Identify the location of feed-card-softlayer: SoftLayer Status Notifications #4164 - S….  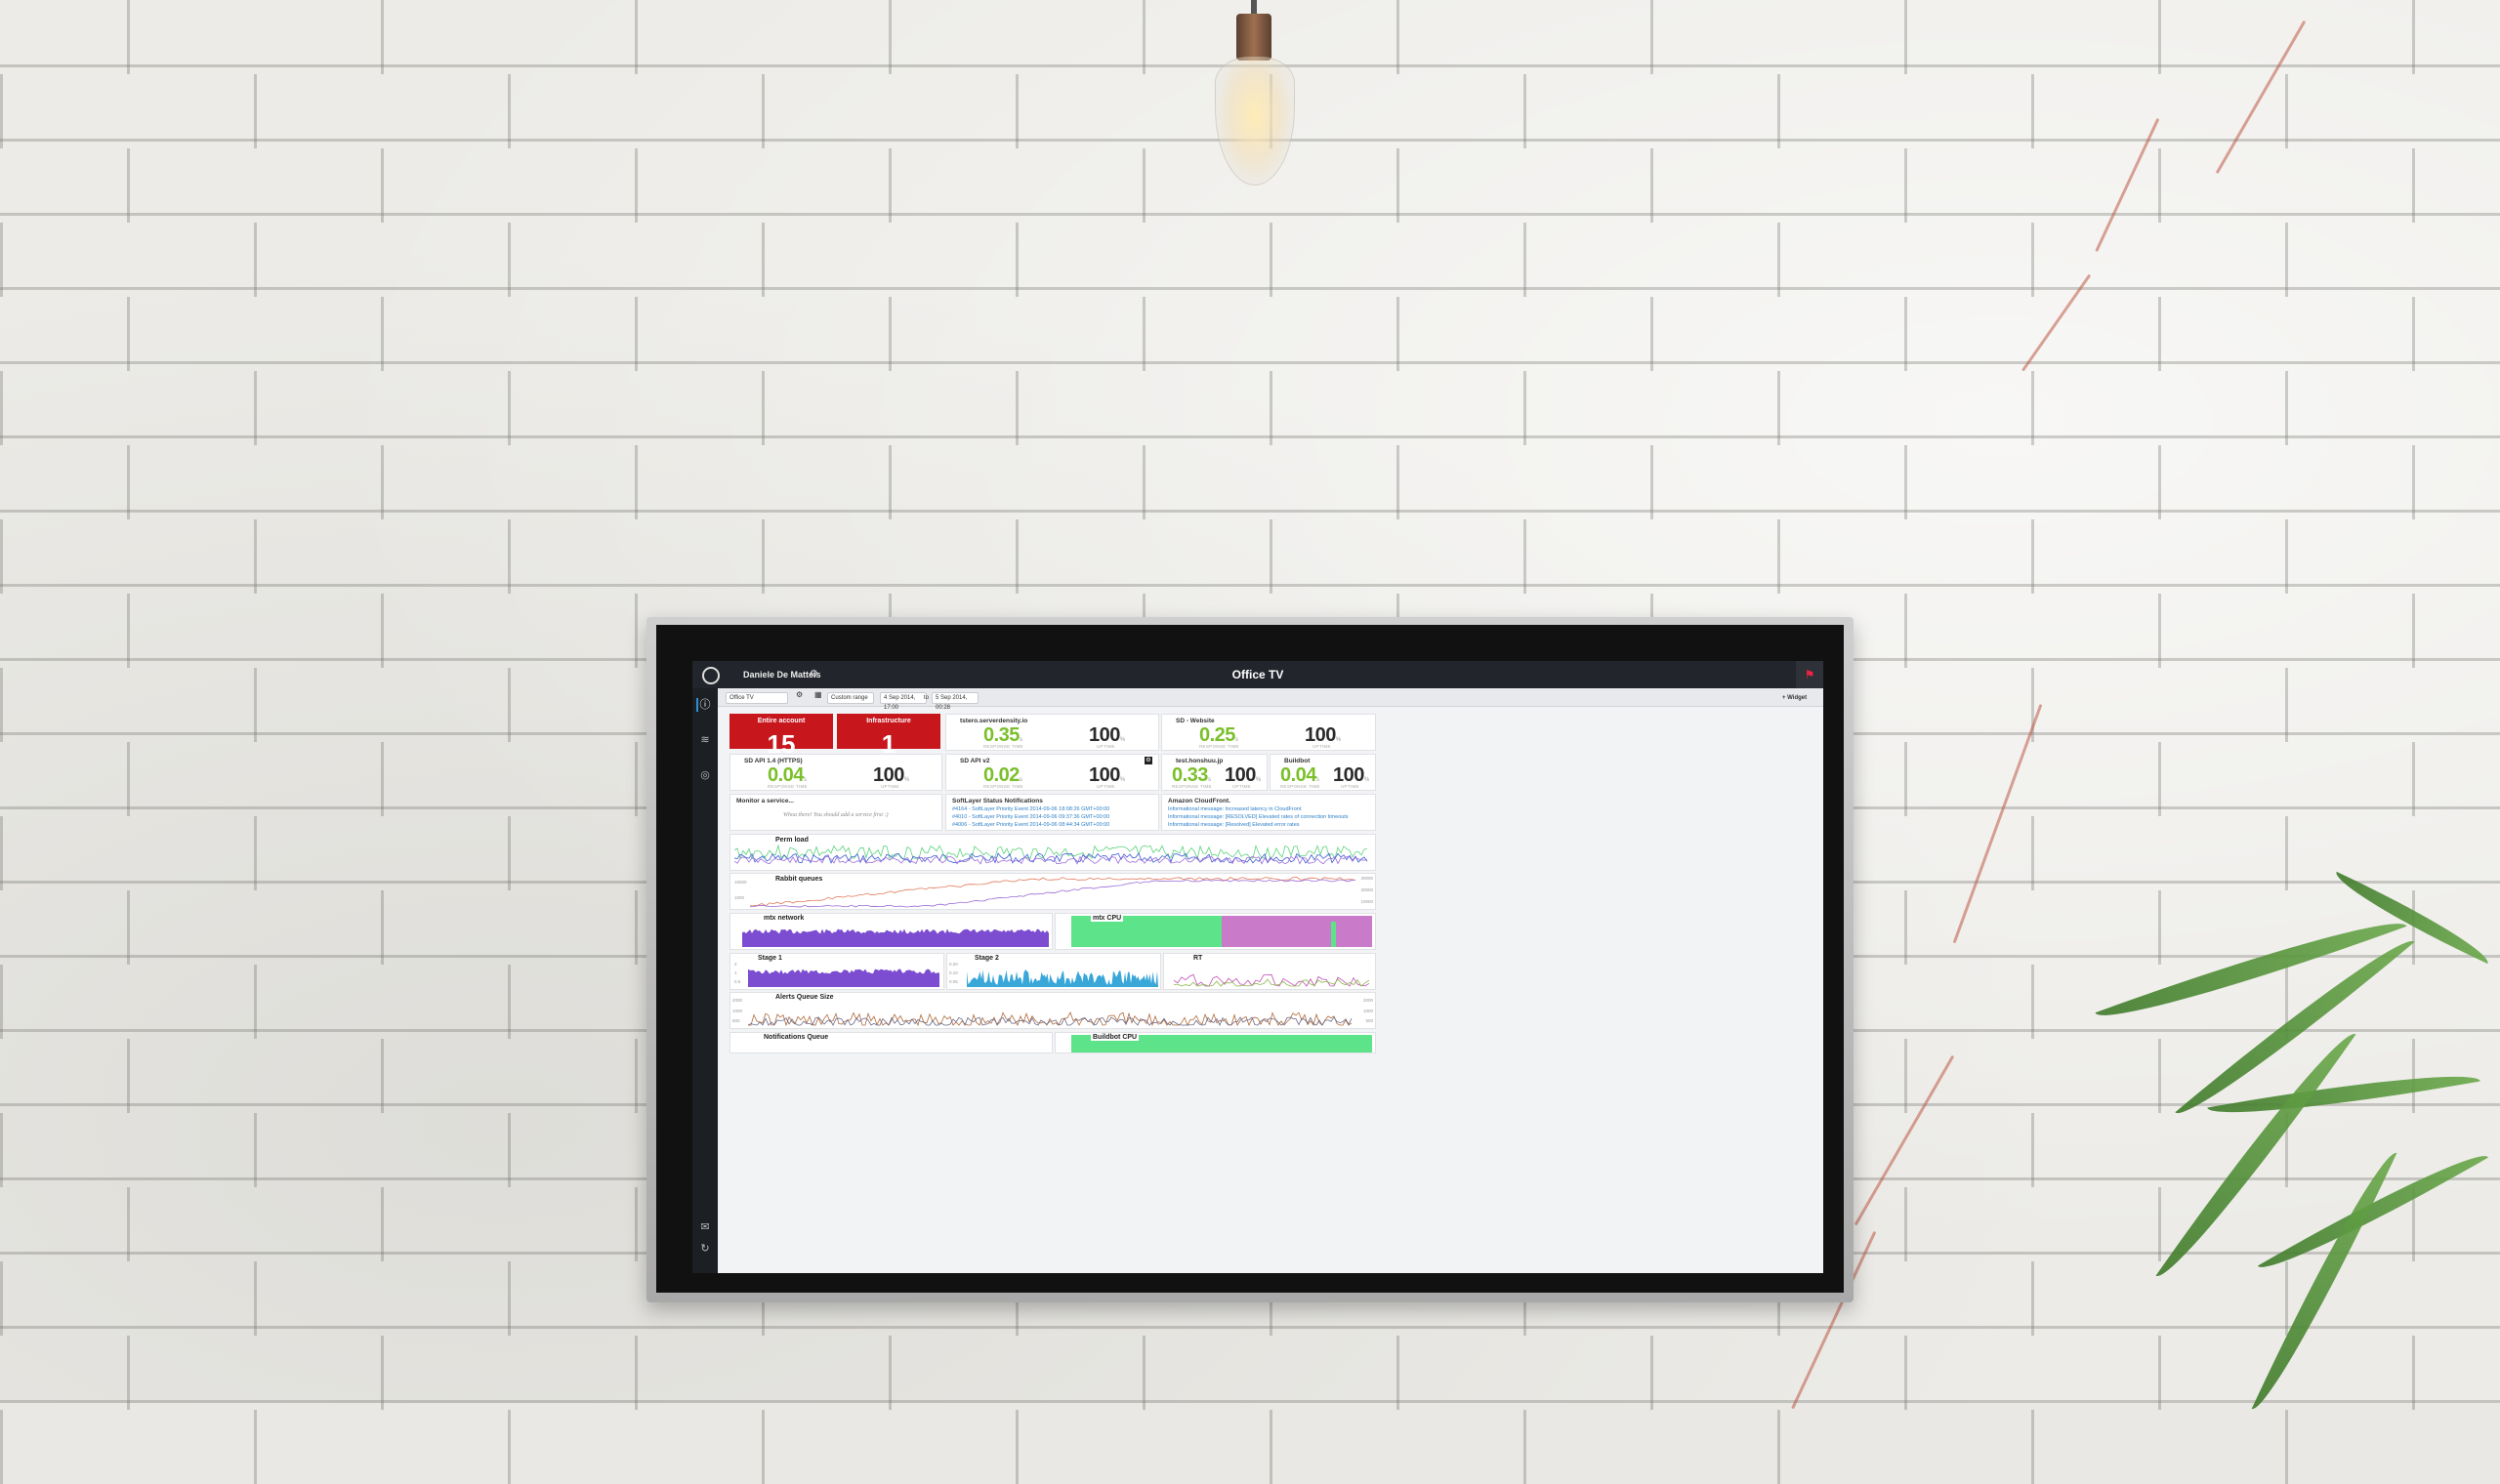
(1052, 812).